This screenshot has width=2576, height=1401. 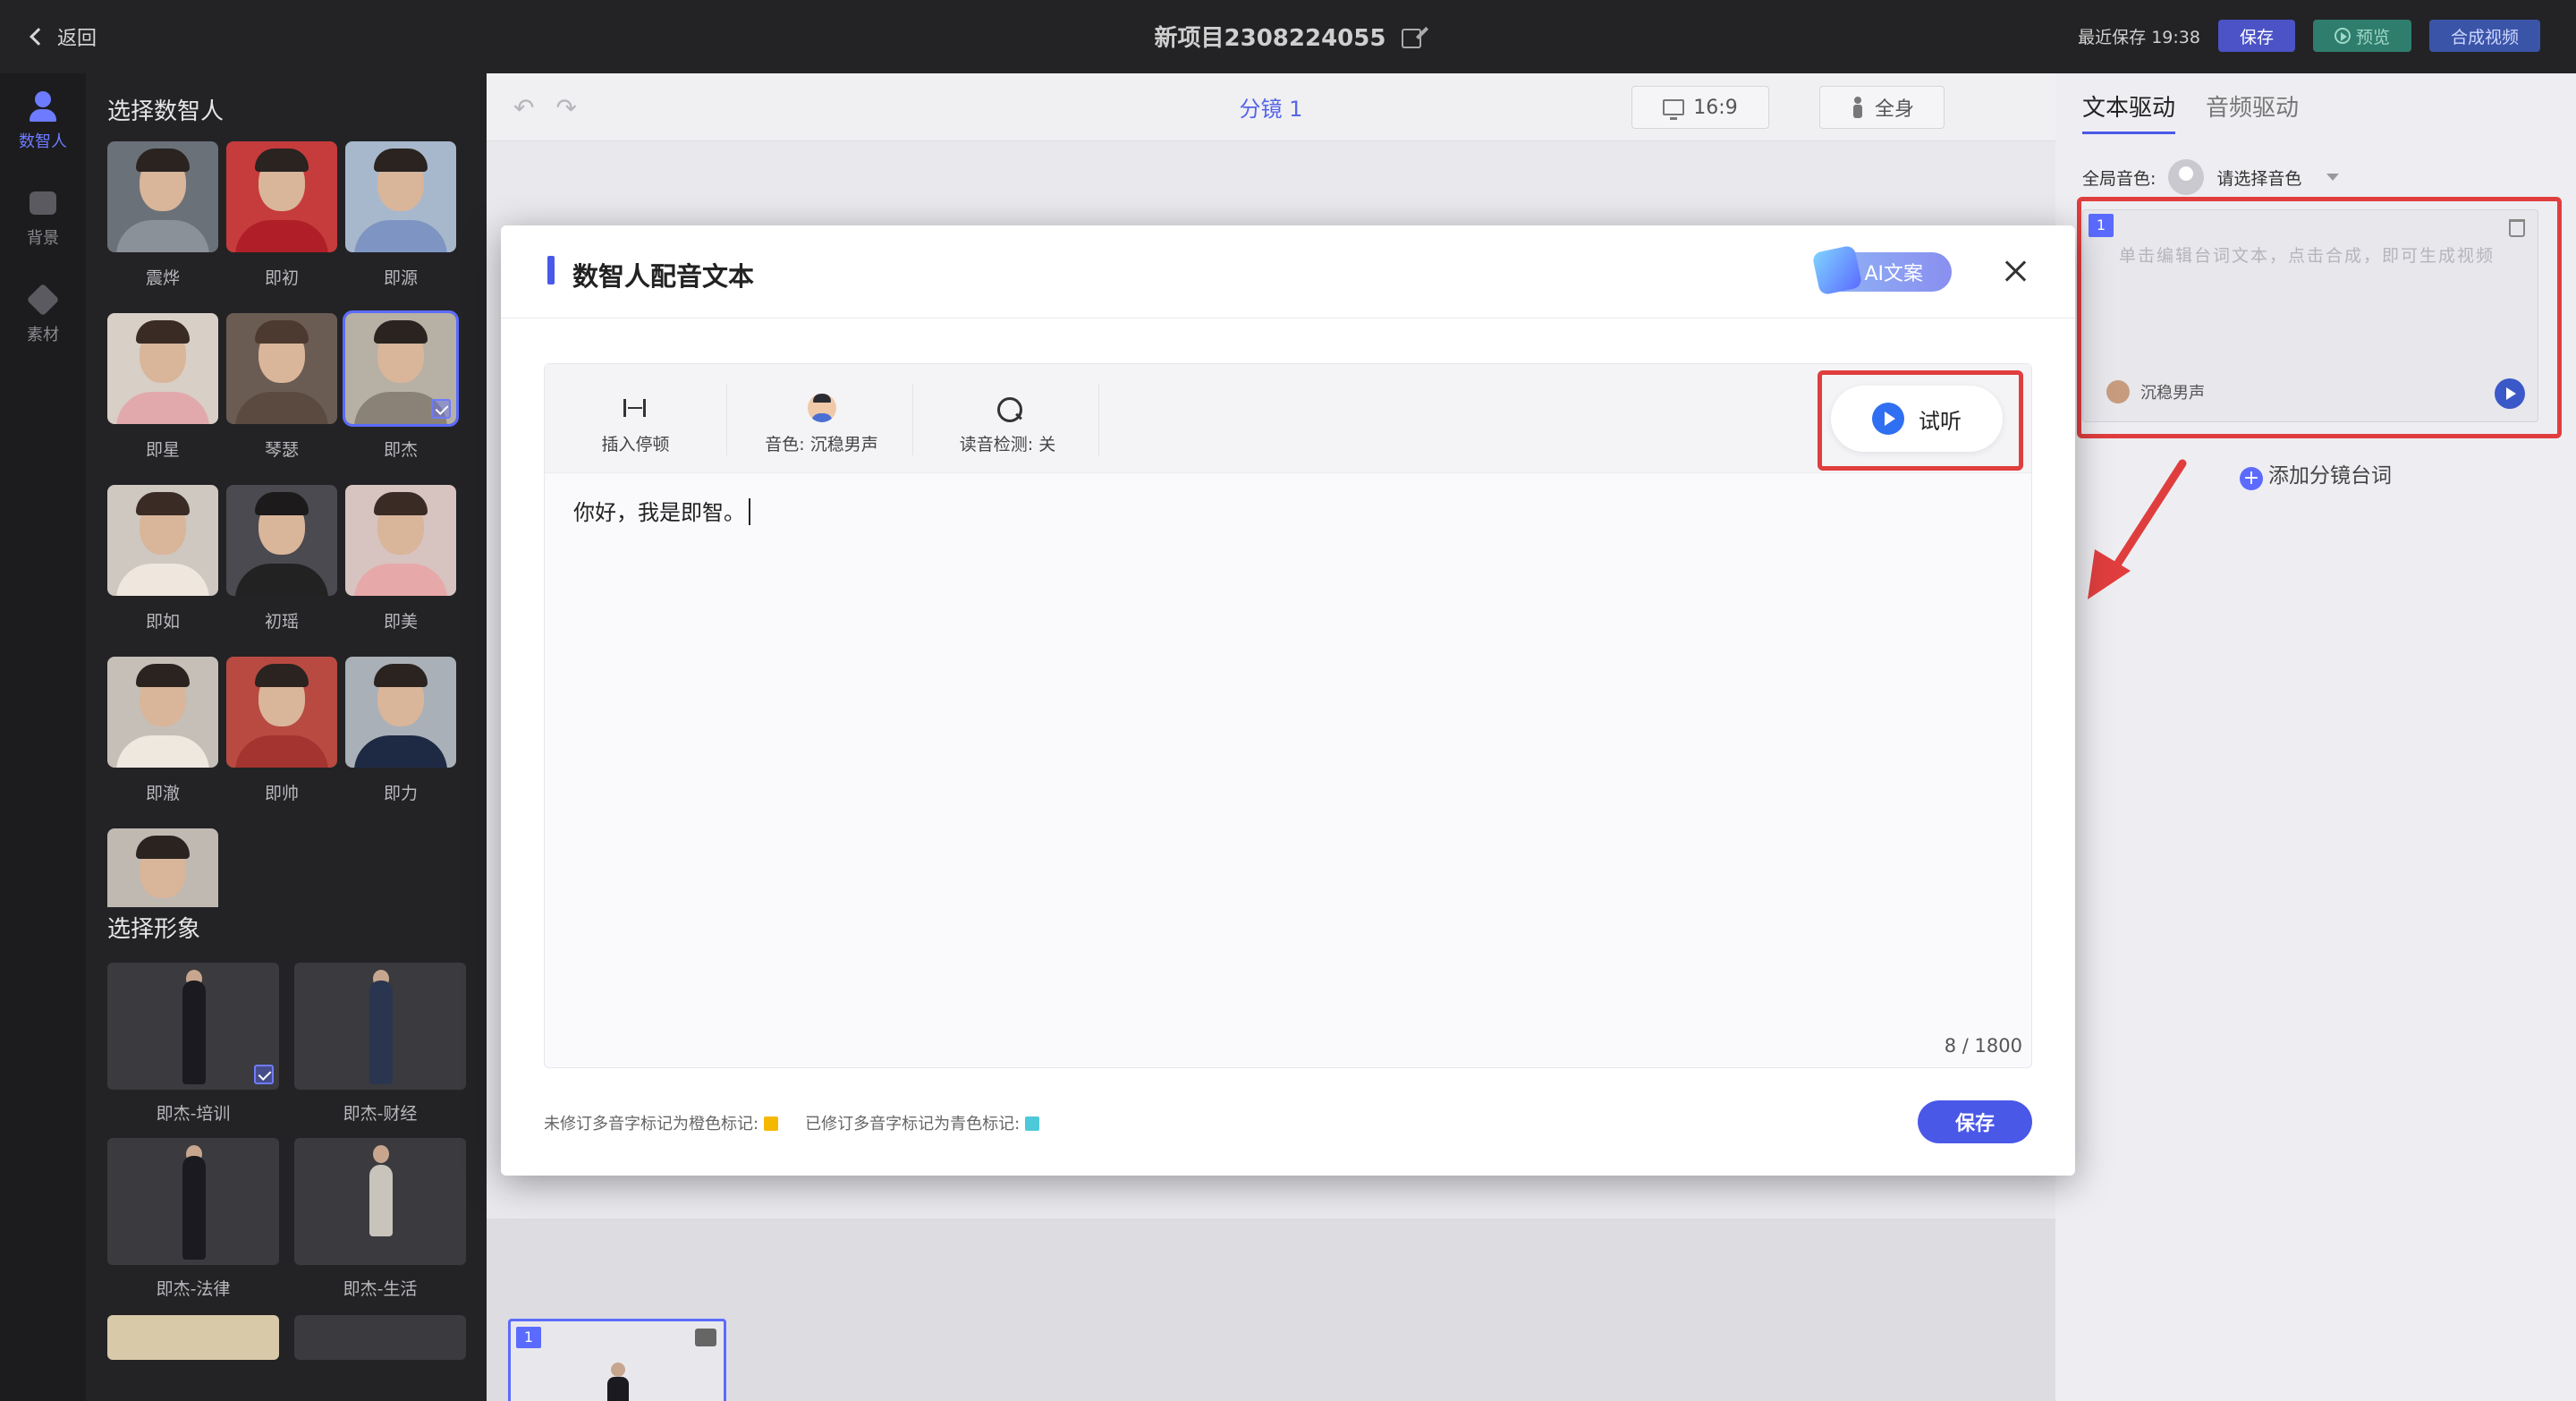 I want to click on rail-label: 素材, so click(x=43, y=335).